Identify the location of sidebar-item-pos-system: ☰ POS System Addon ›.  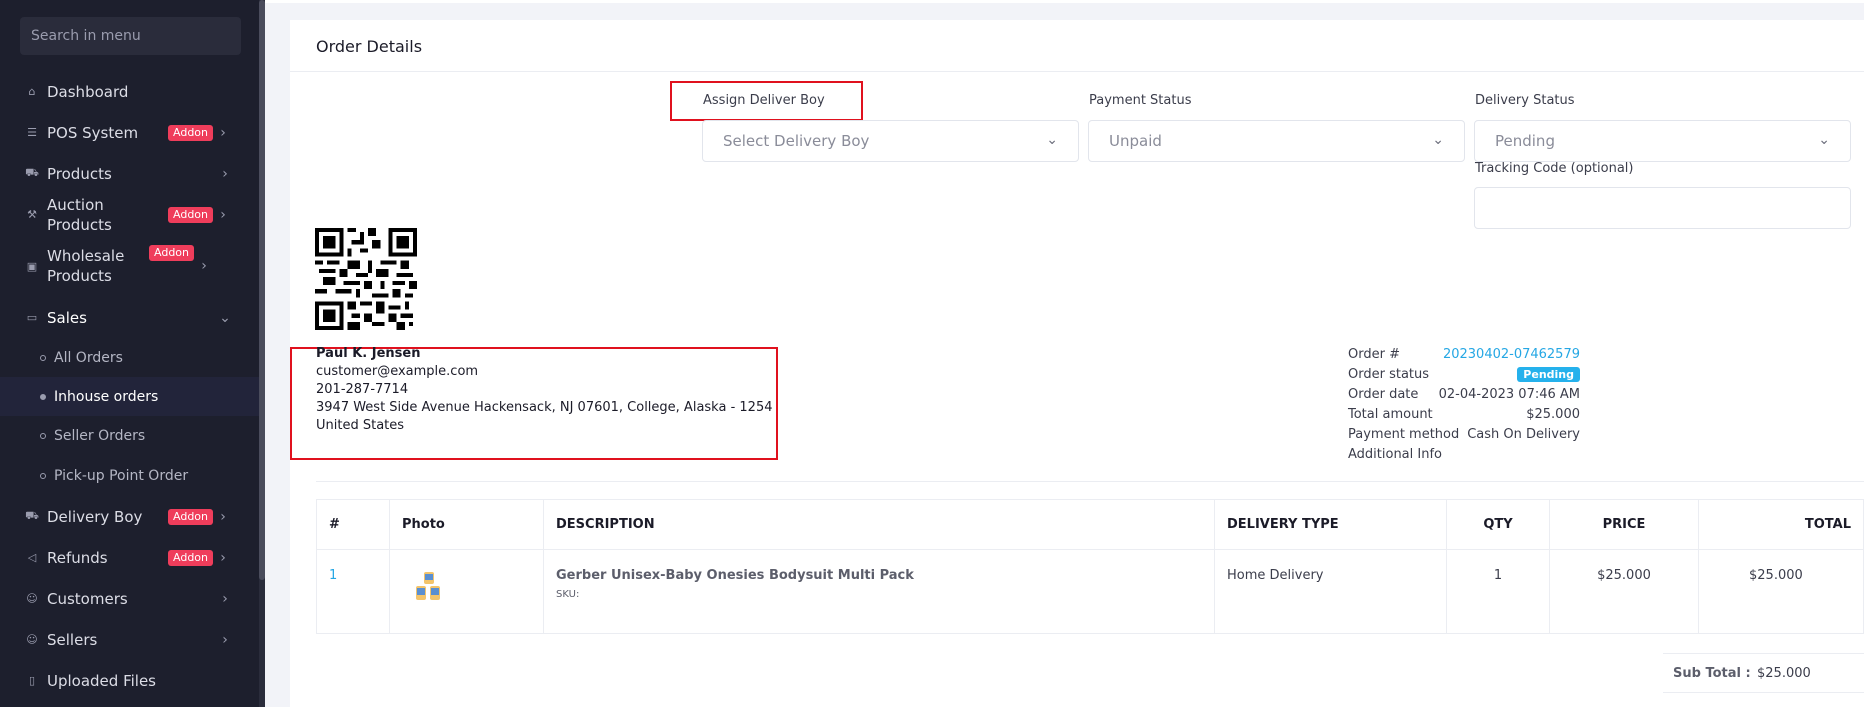
(129, 132).